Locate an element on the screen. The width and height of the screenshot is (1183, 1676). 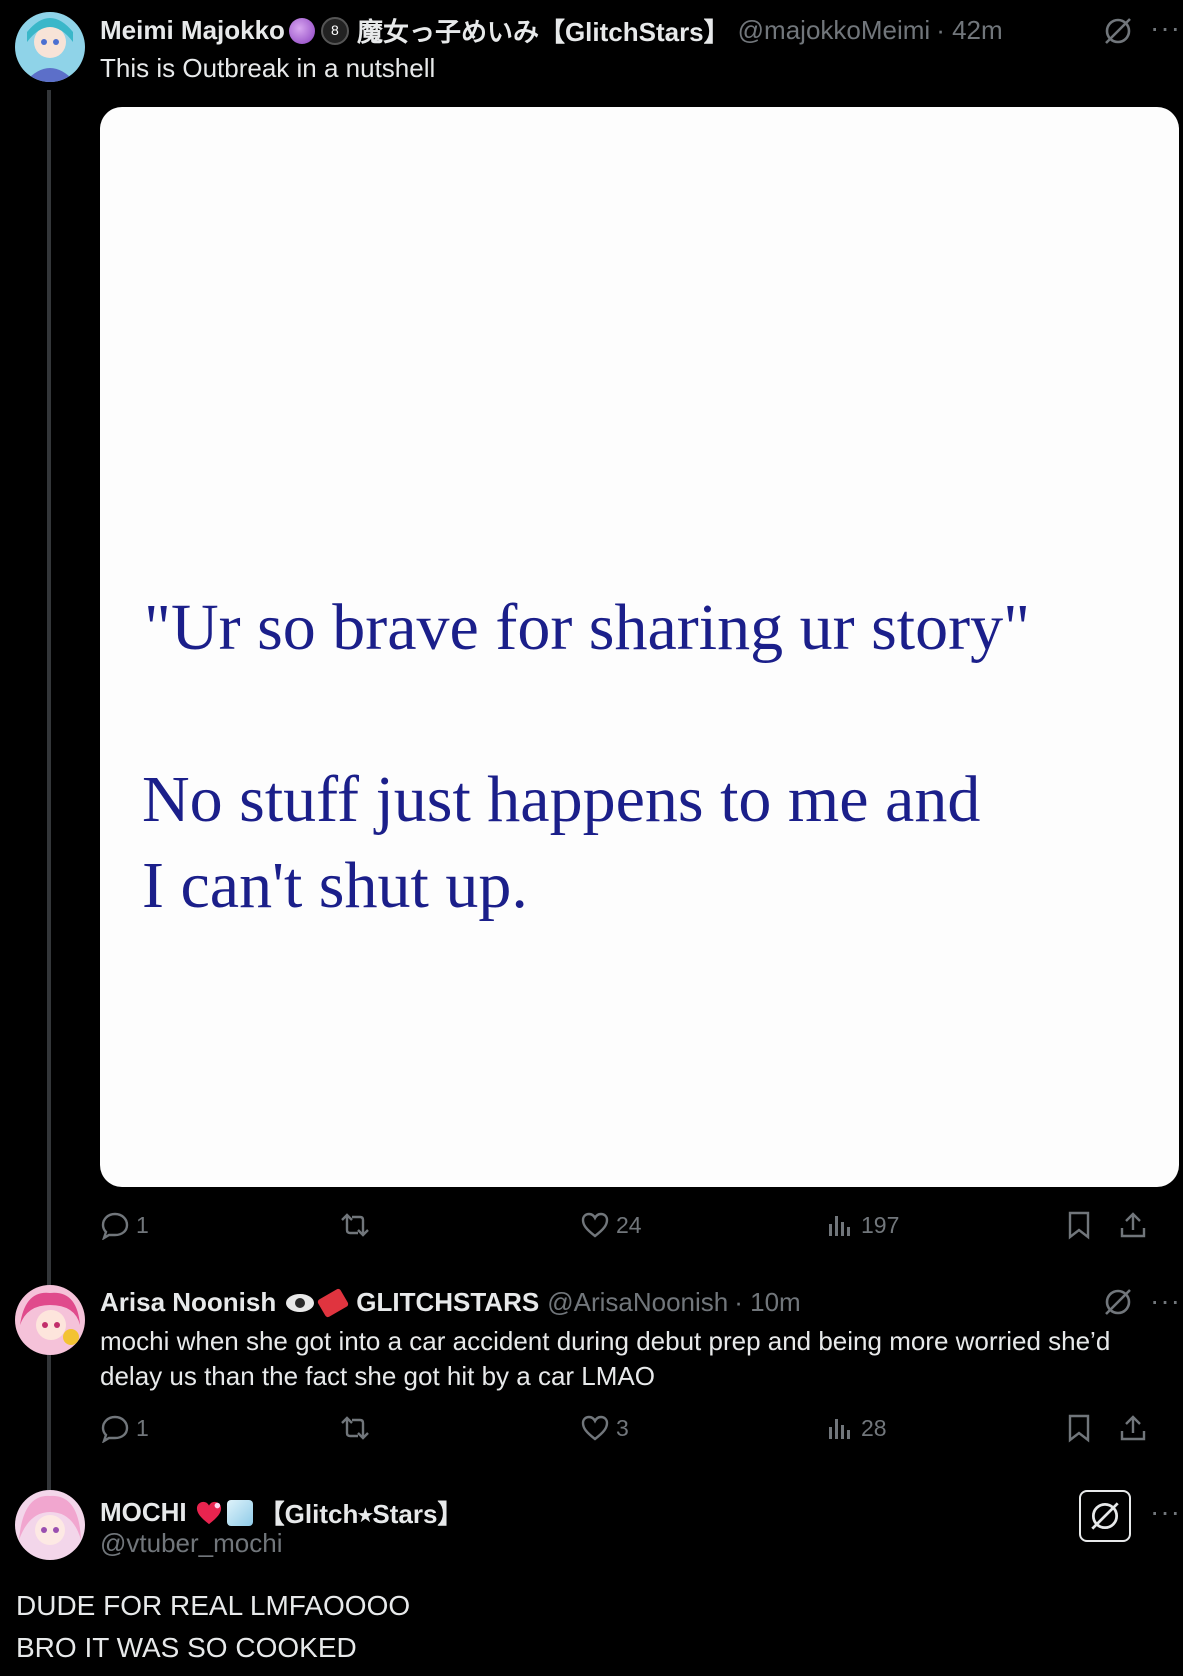
image-text-line: No stuff just happens to me and is located at coordinates (561, 799).